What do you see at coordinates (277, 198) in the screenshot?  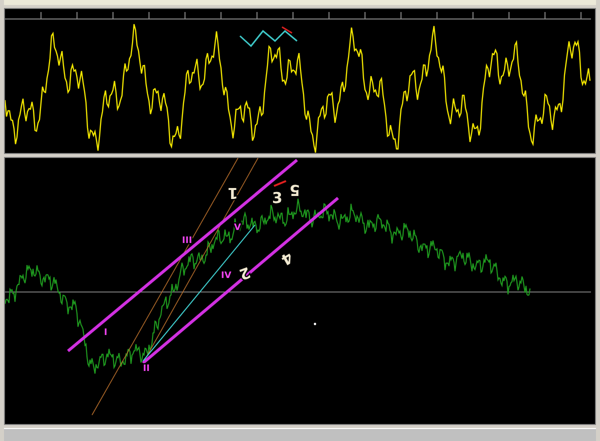 I see `wave-label: 3` at bounding box center [277, 198].